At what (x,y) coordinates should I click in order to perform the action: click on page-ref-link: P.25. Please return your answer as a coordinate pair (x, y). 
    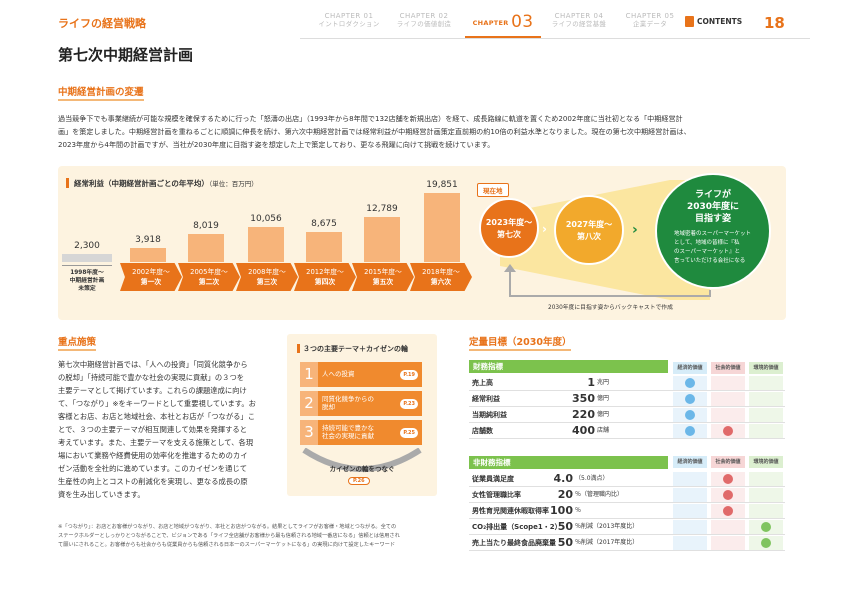
    Looking at the image, I should click on (409, 433).